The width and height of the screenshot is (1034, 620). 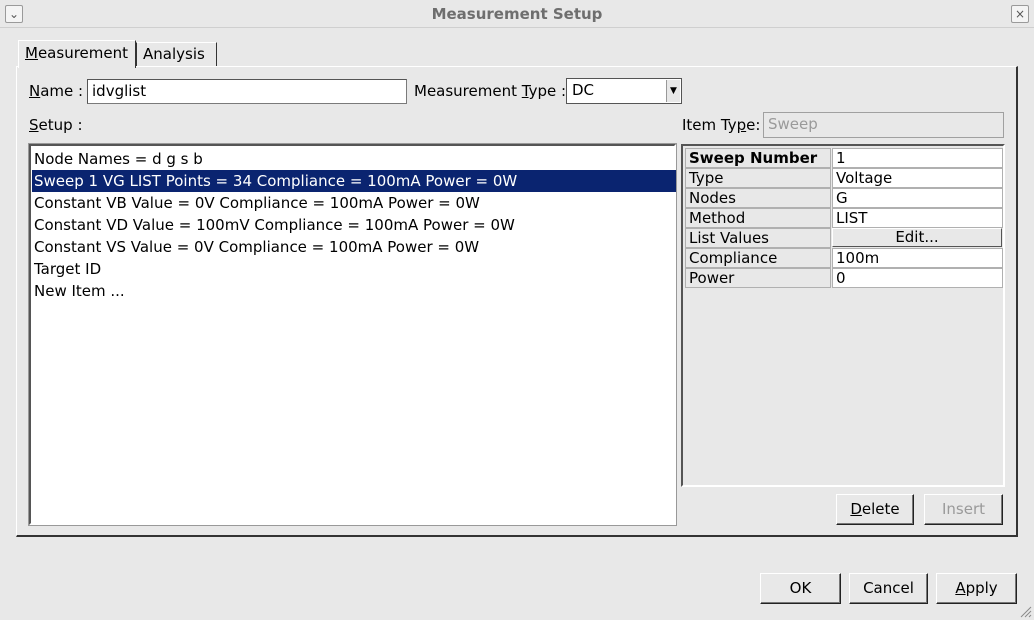 I want to click on tab-label: Analysis, so click(x=174, y=54).